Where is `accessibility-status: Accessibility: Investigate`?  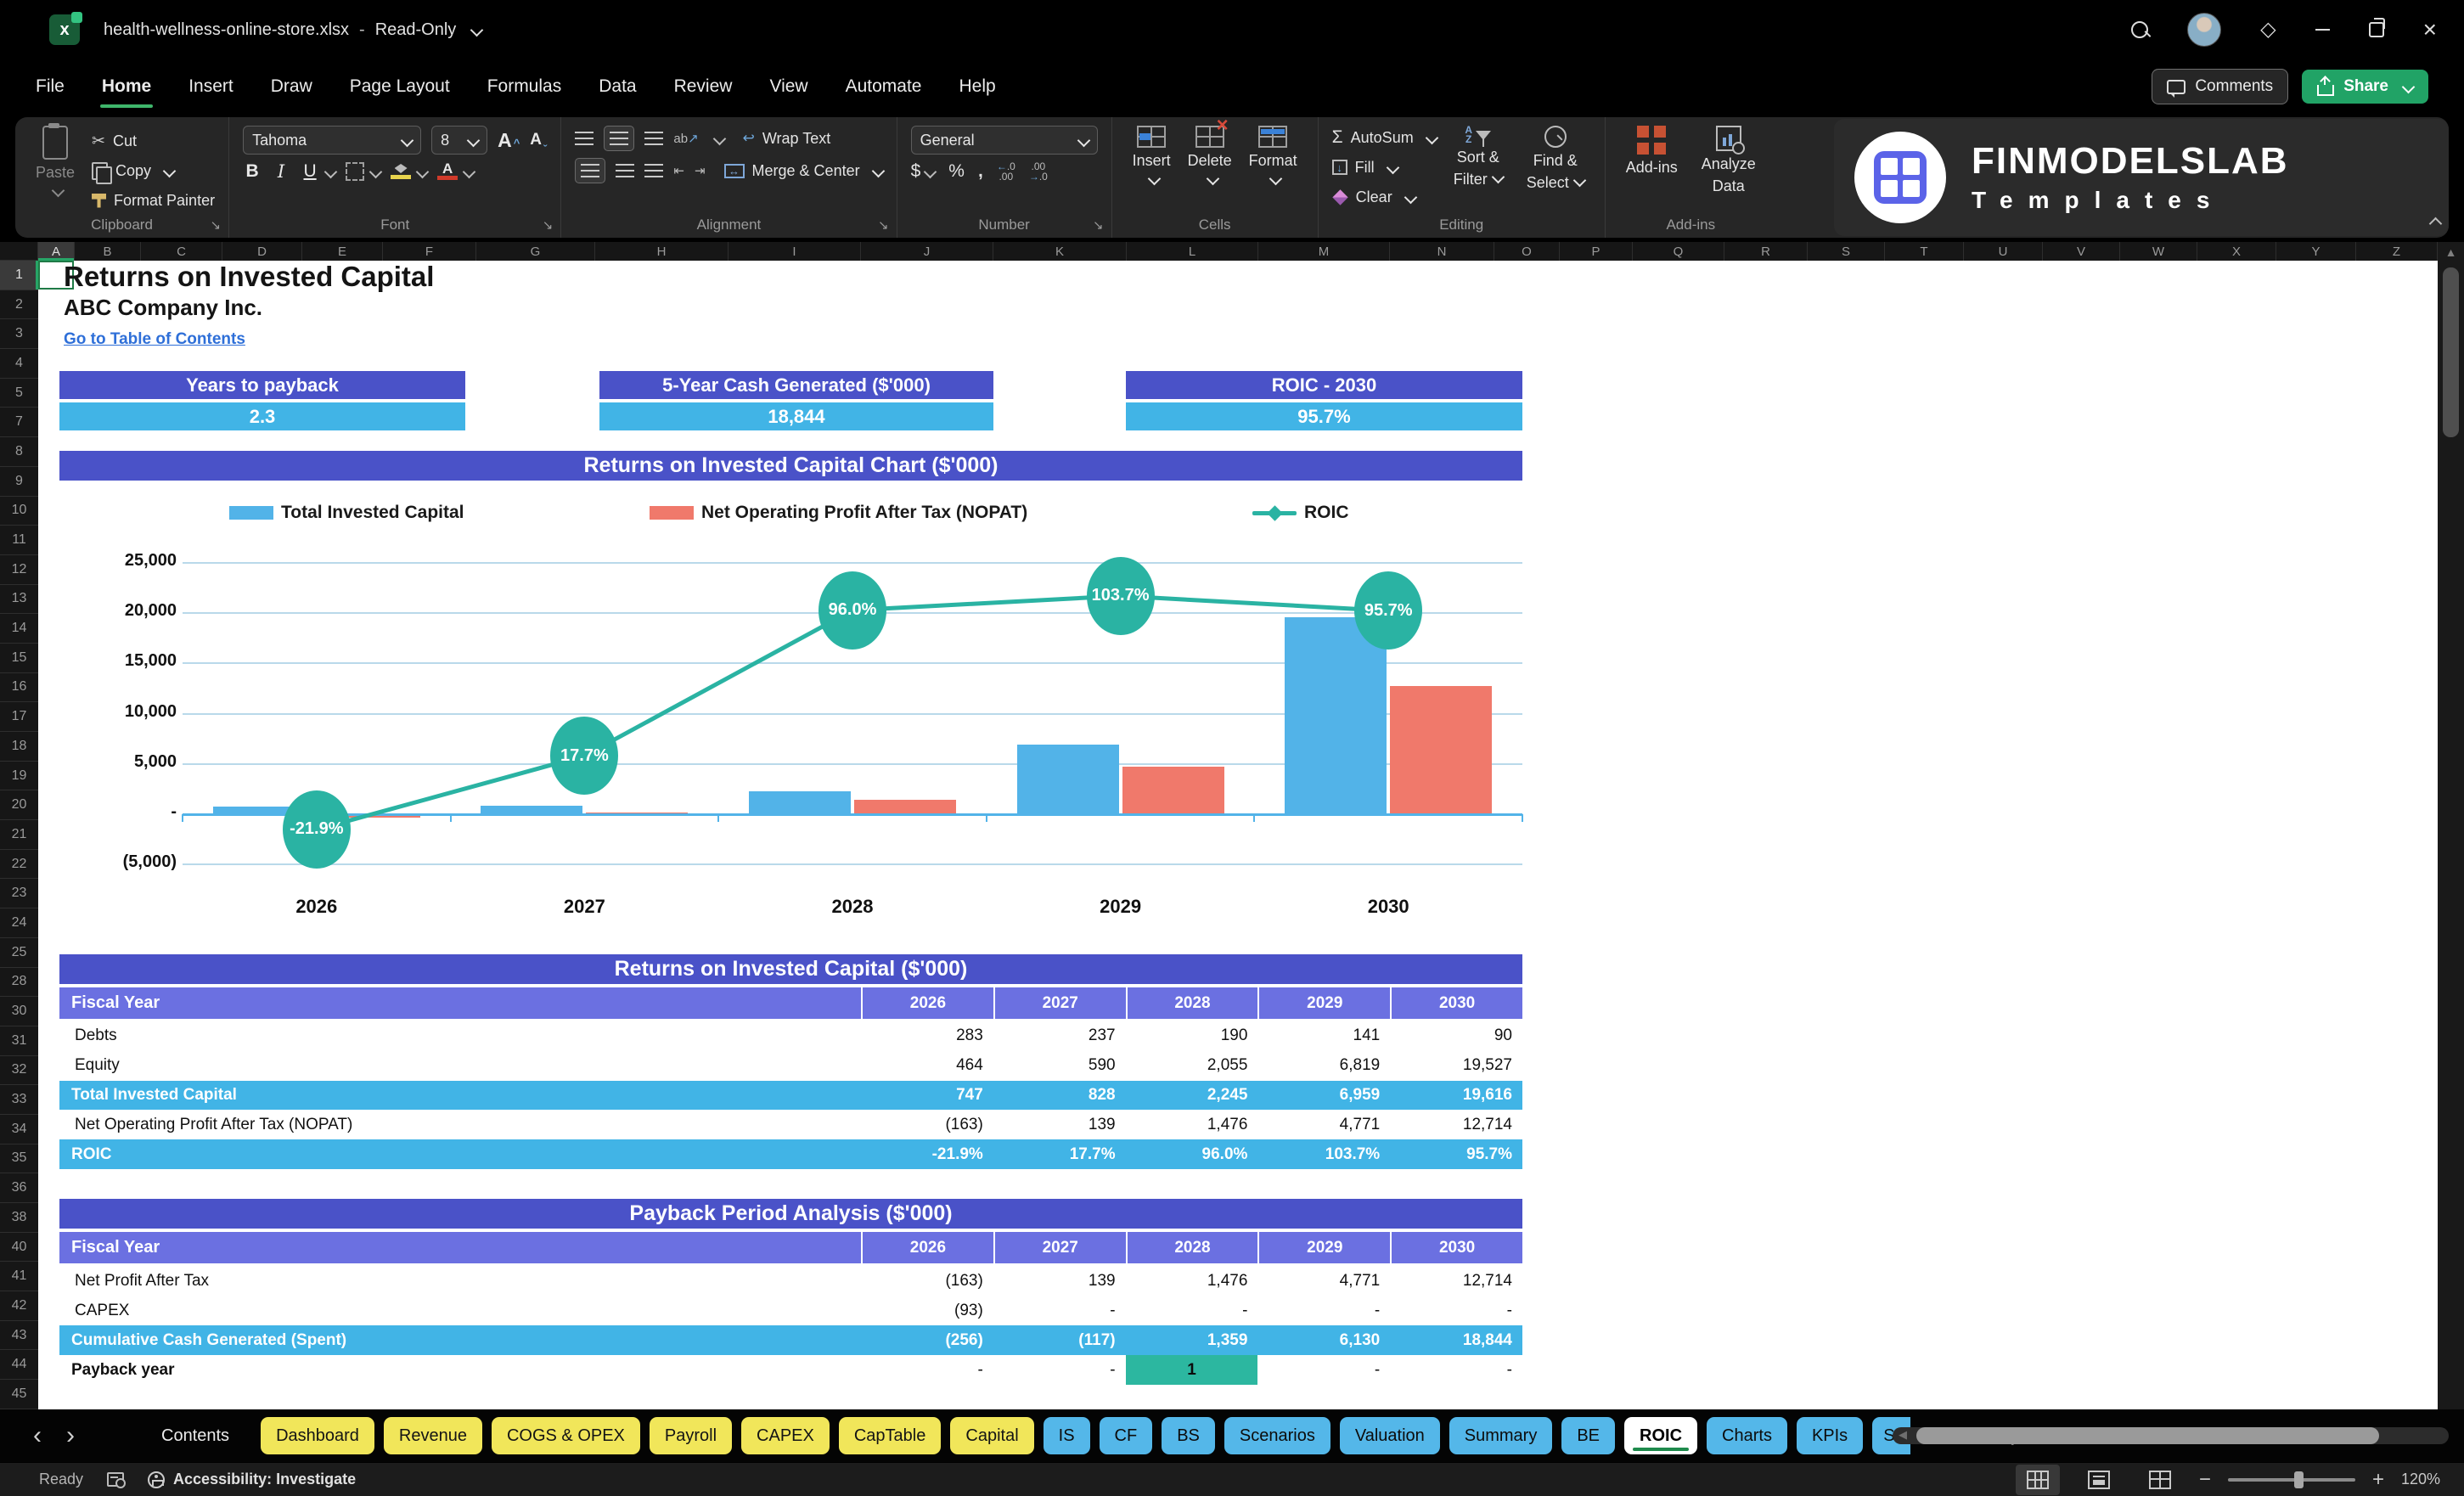 accessibility-status: Accessibility: Investigate is located at coordinates (252, 1479).